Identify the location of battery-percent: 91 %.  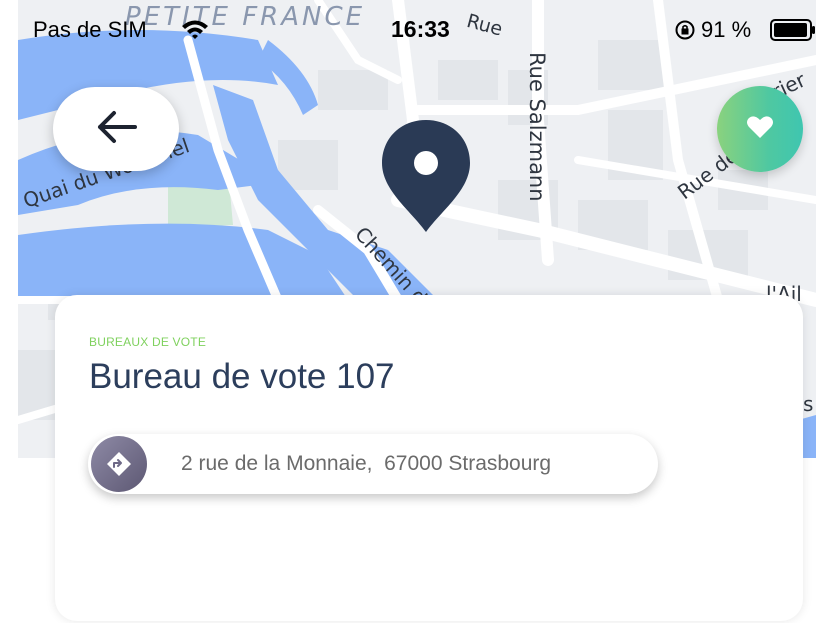
(726, 29).